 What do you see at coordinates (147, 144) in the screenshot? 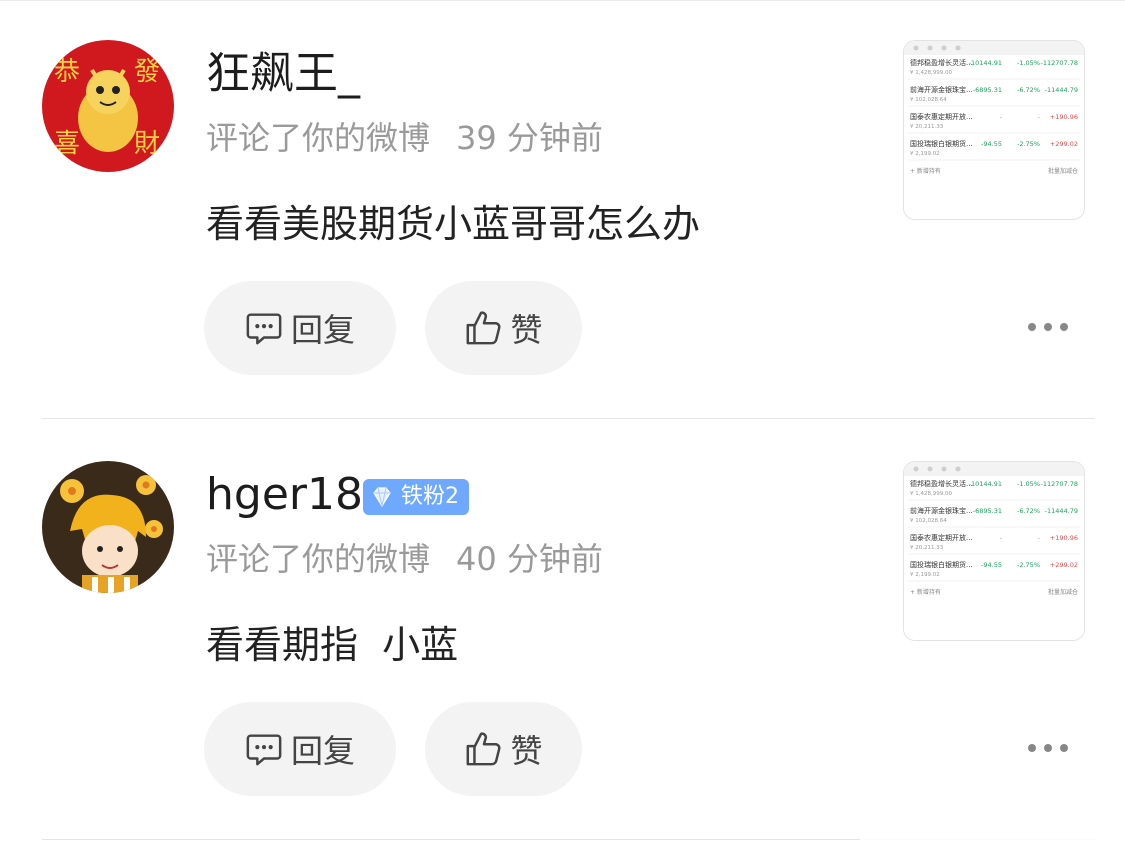
I see `avatar-char: 財` at bounding box center [147, 144].